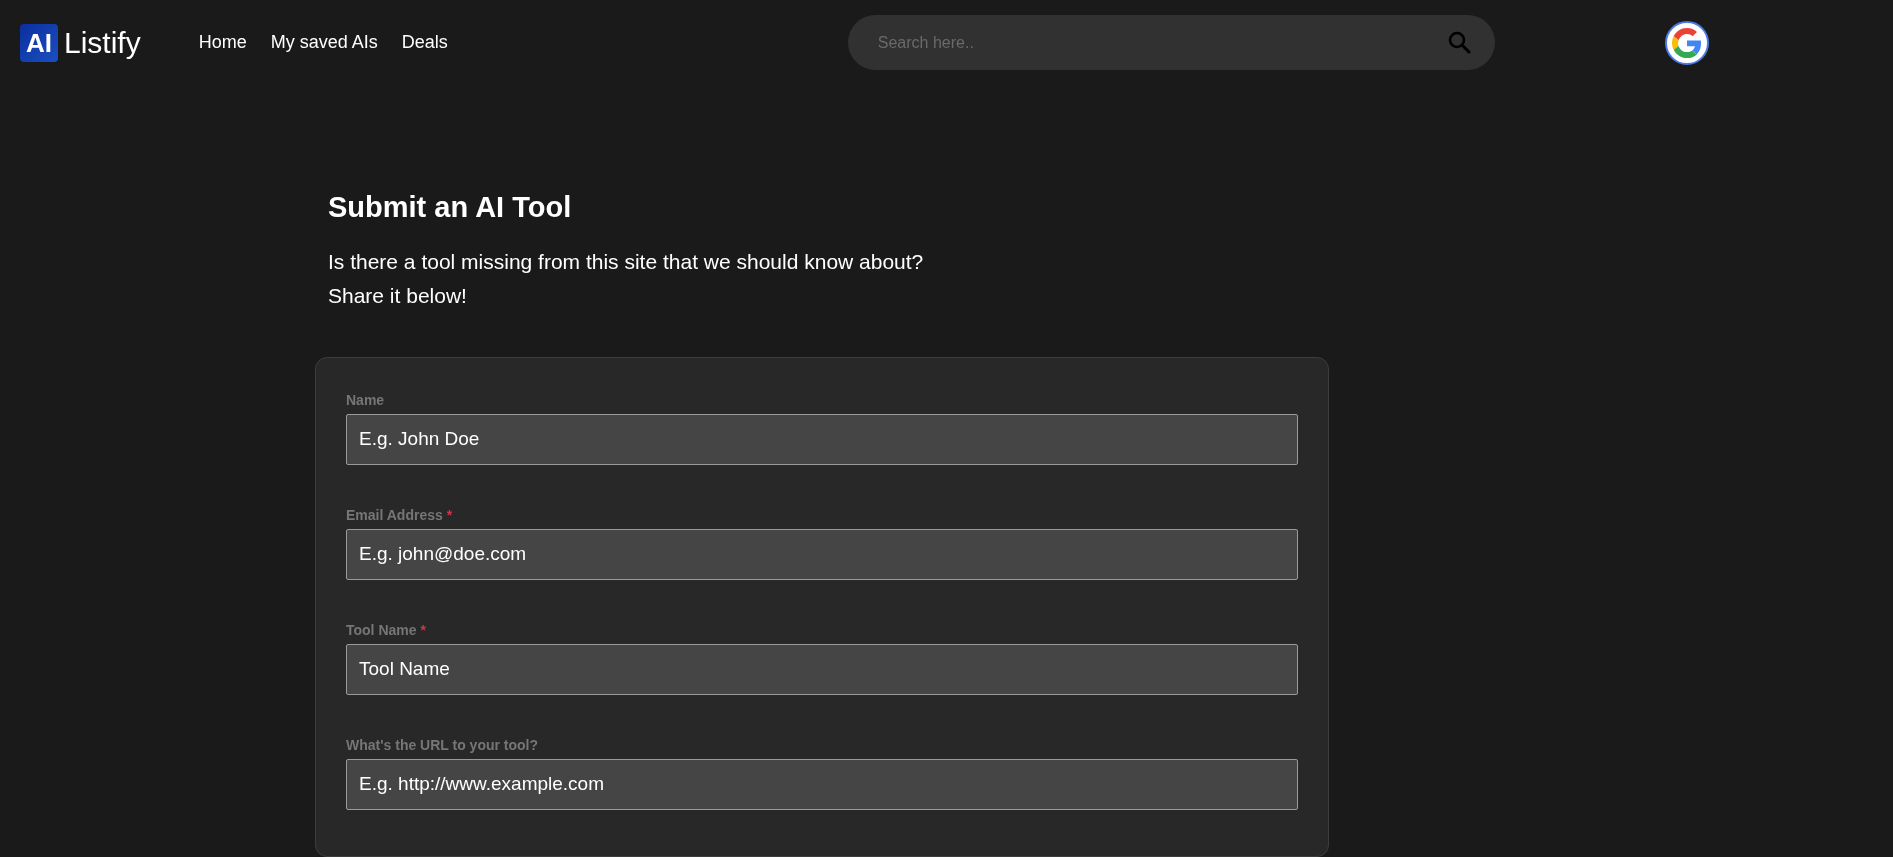 This screenshot has width=1893, height=857. What do you see at coordinates (442, 745) in the screenshot?
I see `field-label: What's the URL to your tool?` at bounding box center [442, 745].